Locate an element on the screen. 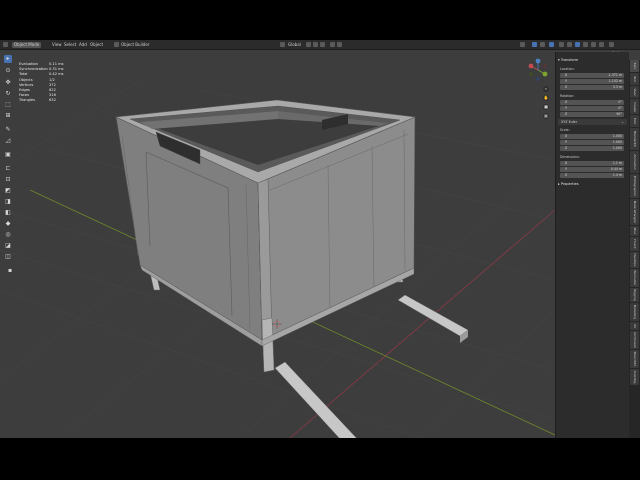 This screenshot has height=480, width=640. scale-y-field: Y 1.000 is located at coordinates (592, 142).